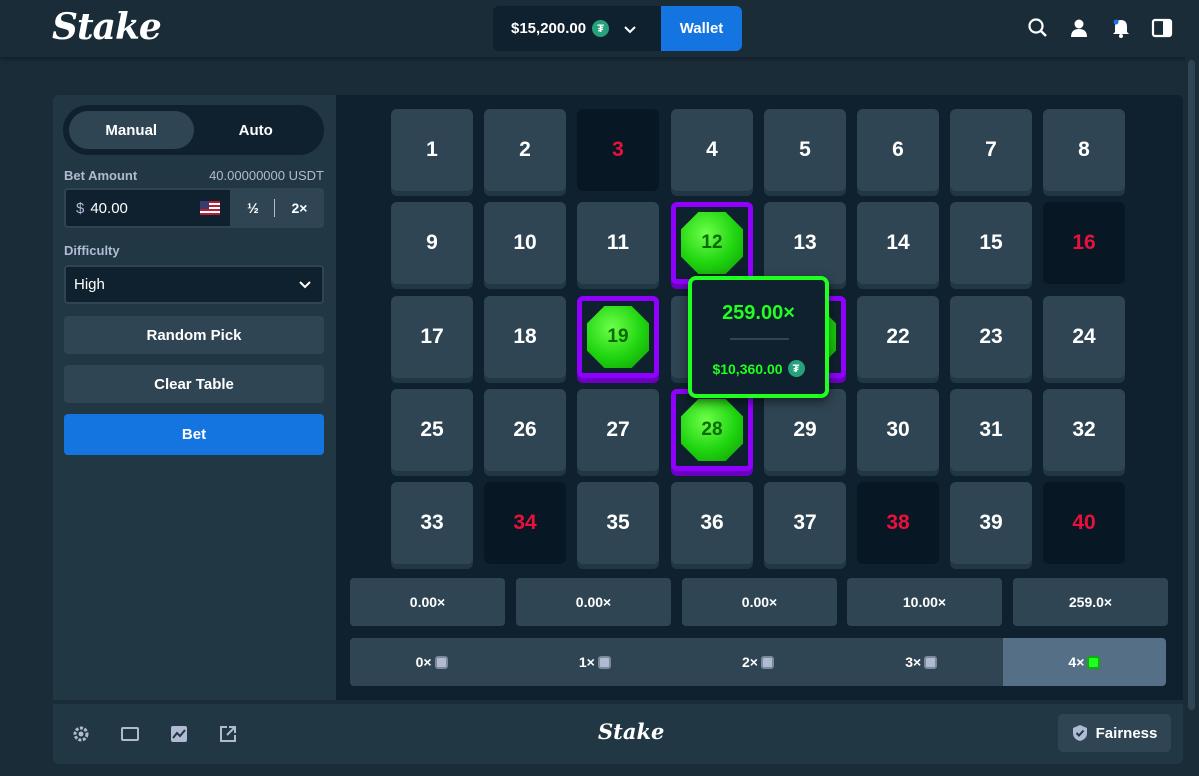 The height and width of the screenshot is (776, 1199). I want to click on keno-tile: 8, so click(1084, 150).